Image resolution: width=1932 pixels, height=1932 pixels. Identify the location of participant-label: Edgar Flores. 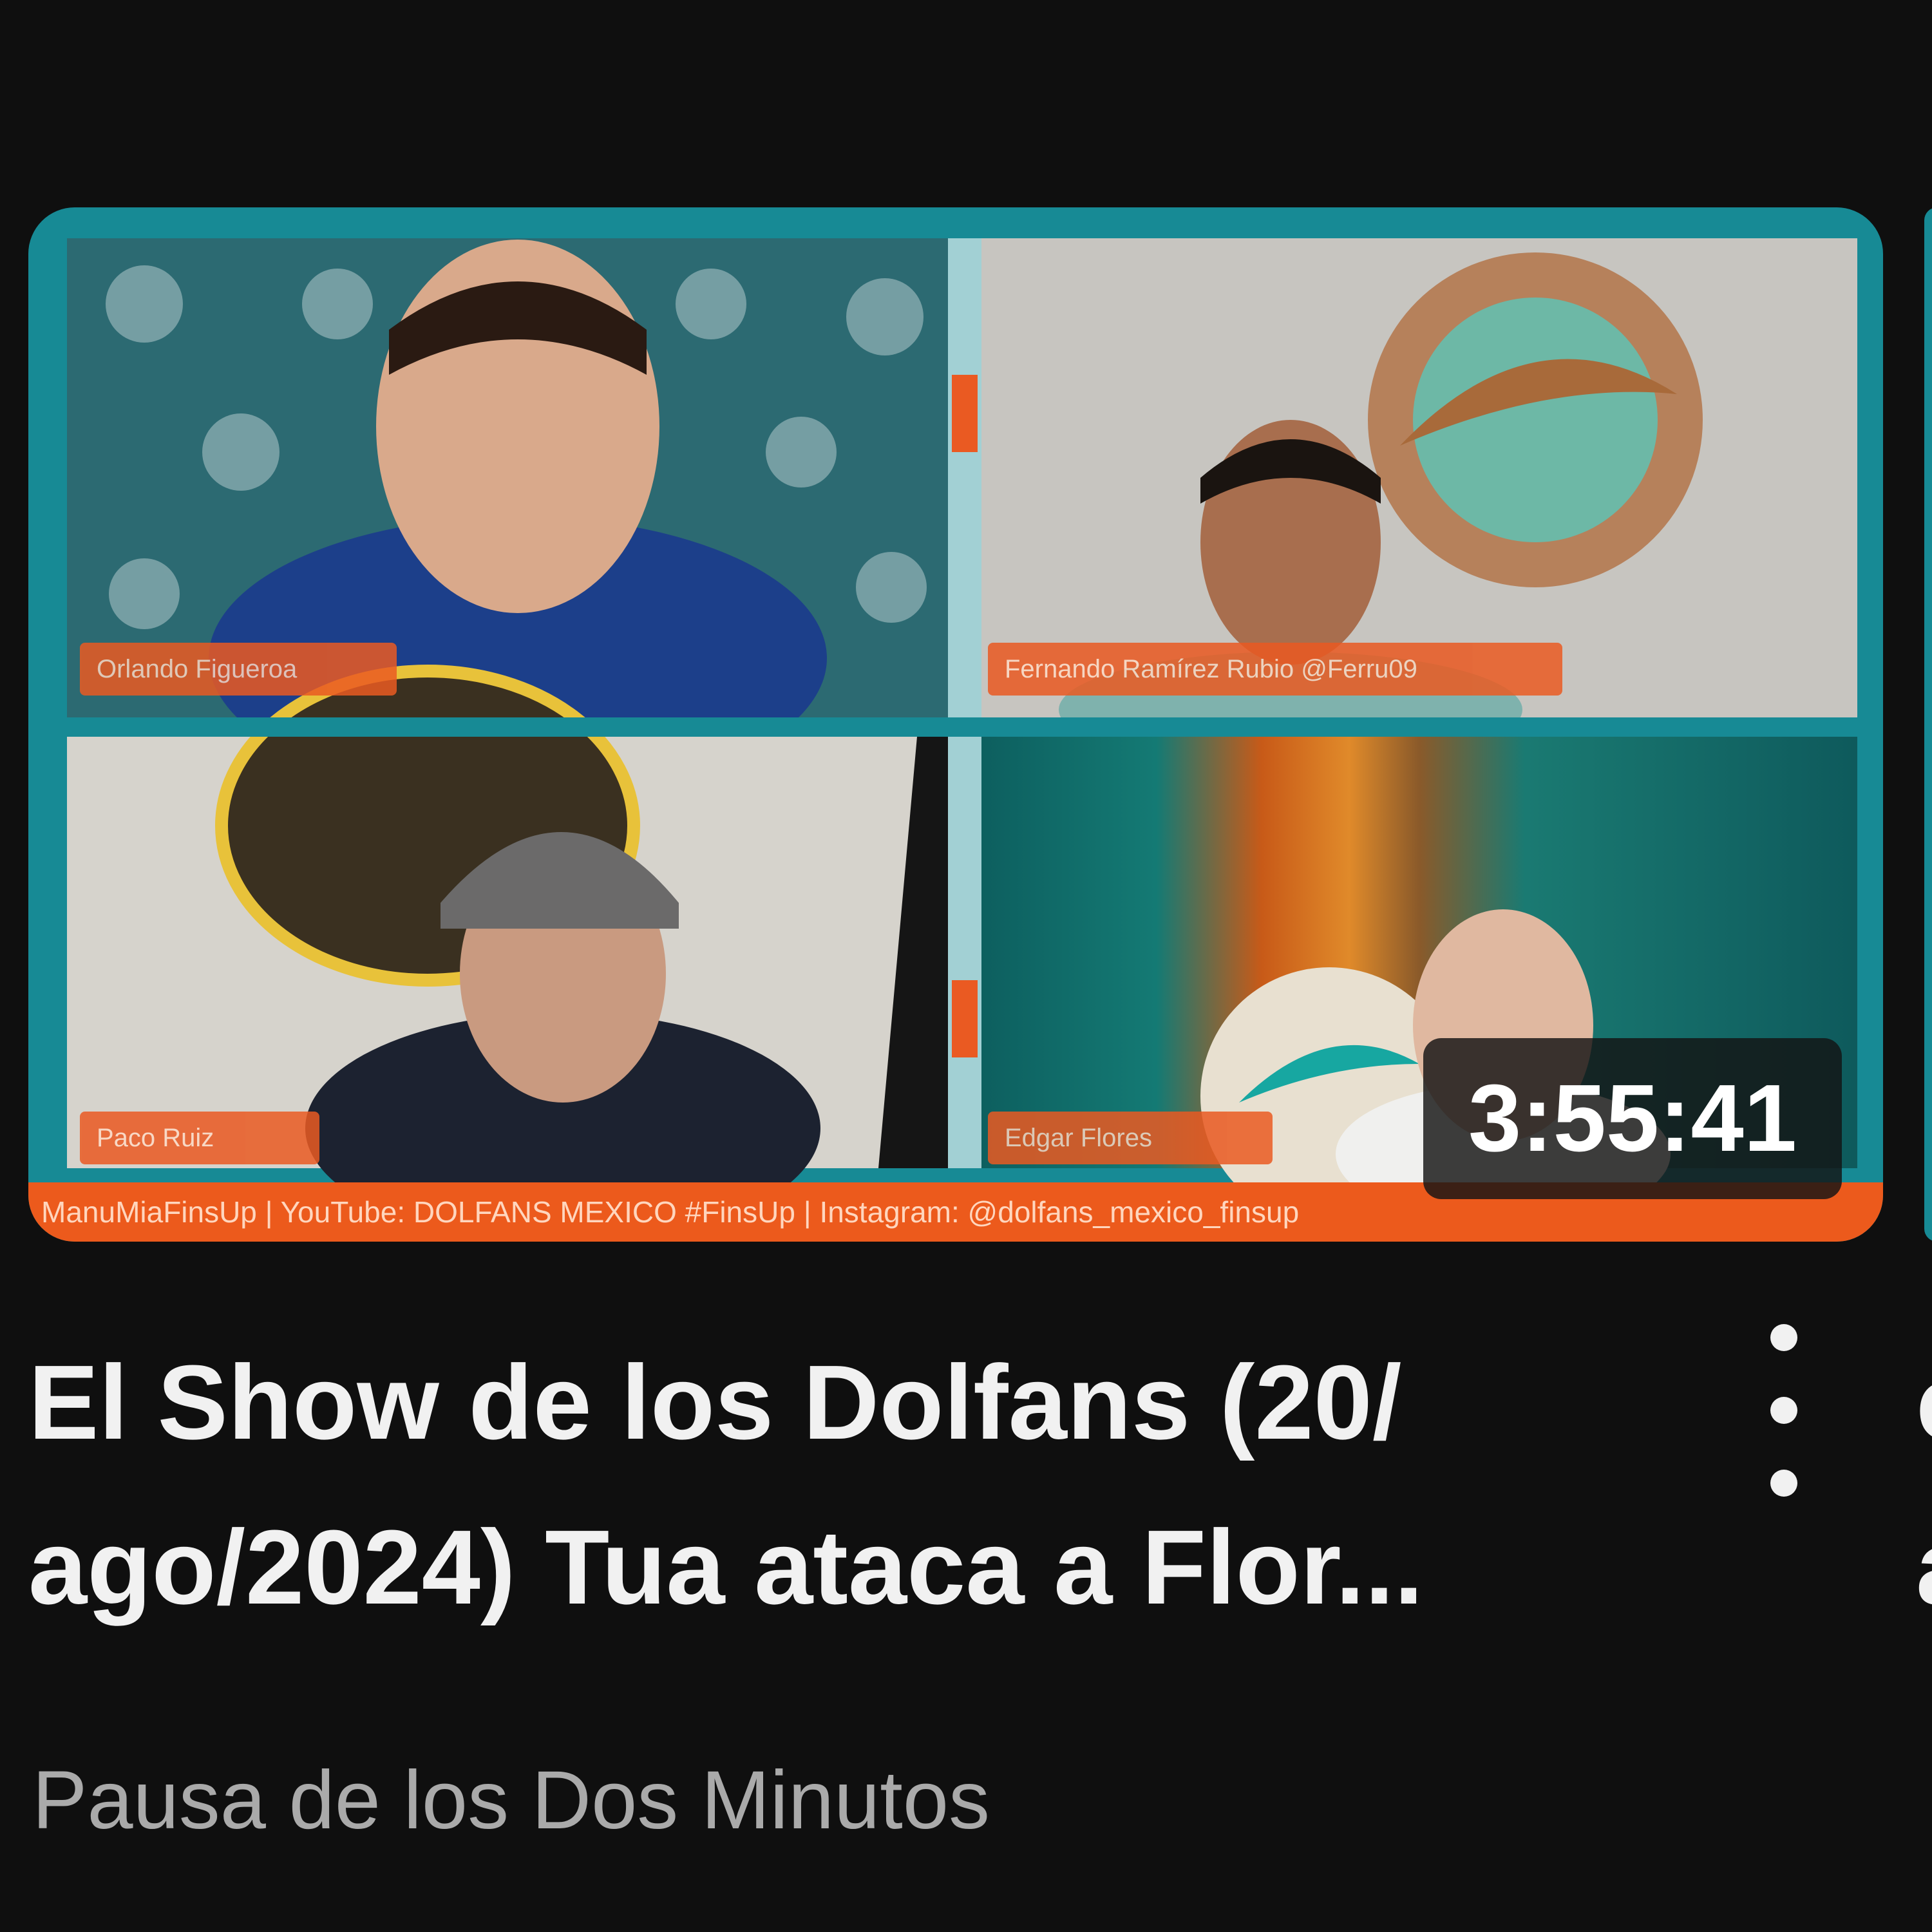
(1130, 1138).